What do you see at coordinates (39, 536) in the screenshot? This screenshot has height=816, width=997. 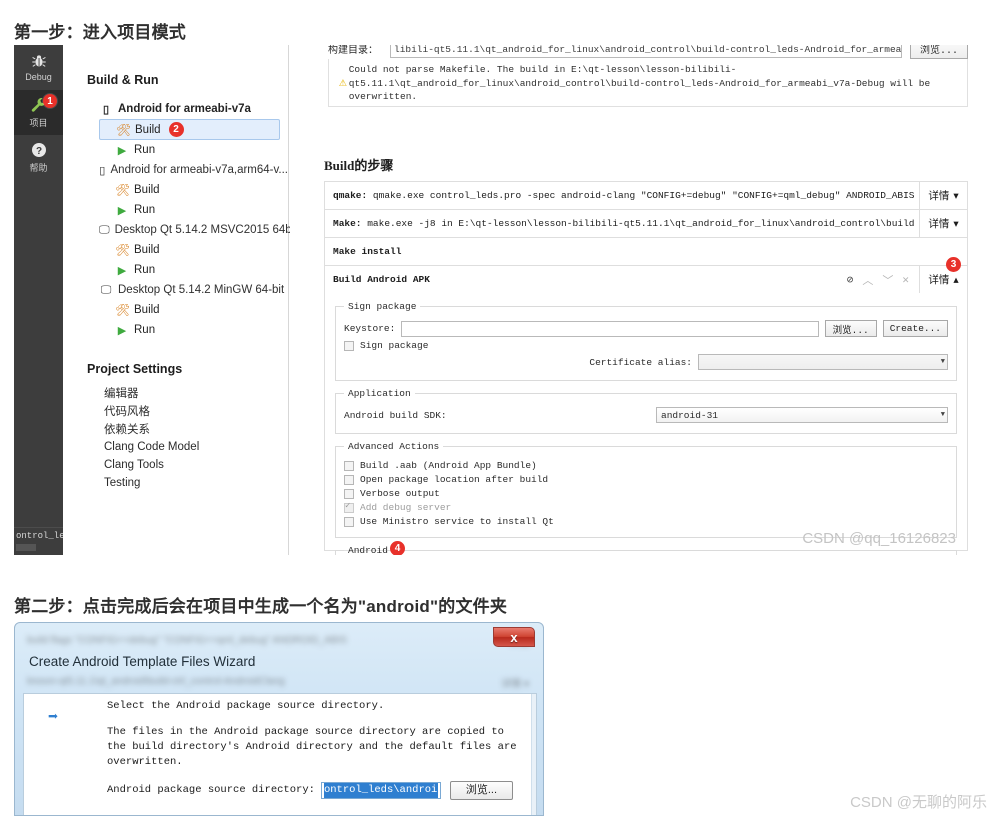 I see `active-project-name: ontrol_leds` at bounding box center [39, 536].